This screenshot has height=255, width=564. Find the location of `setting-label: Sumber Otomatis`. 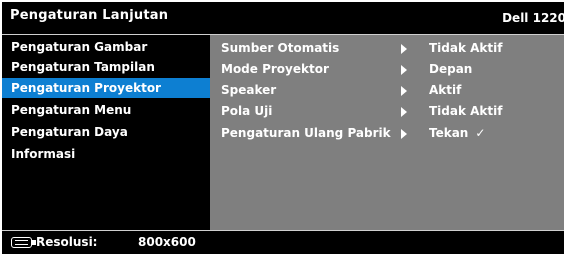

setting-label: Sumber Otomatis is located at coordinates (280, 48).